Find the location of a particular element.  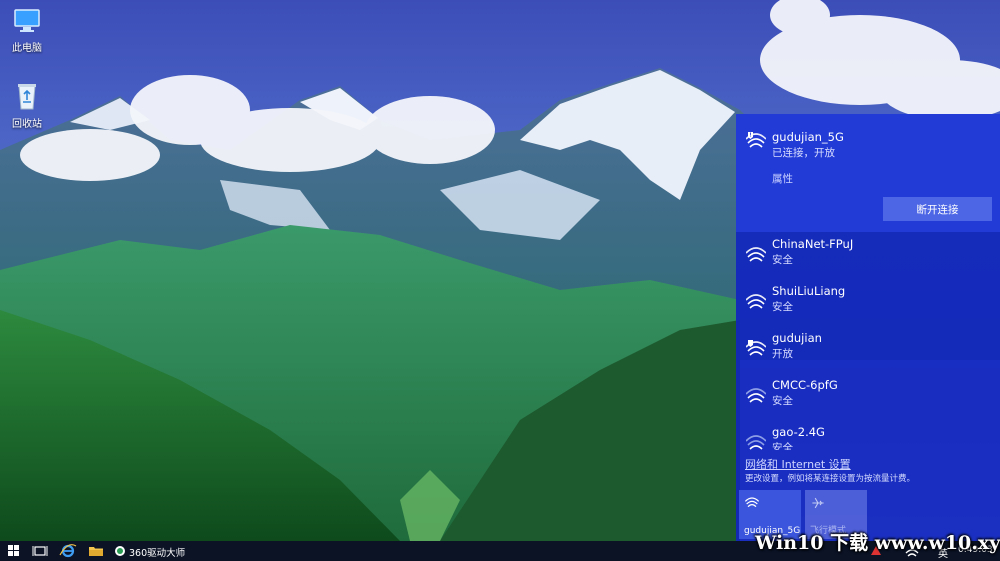

wifi-open-icon: ! is located at coordinates (756, 140).